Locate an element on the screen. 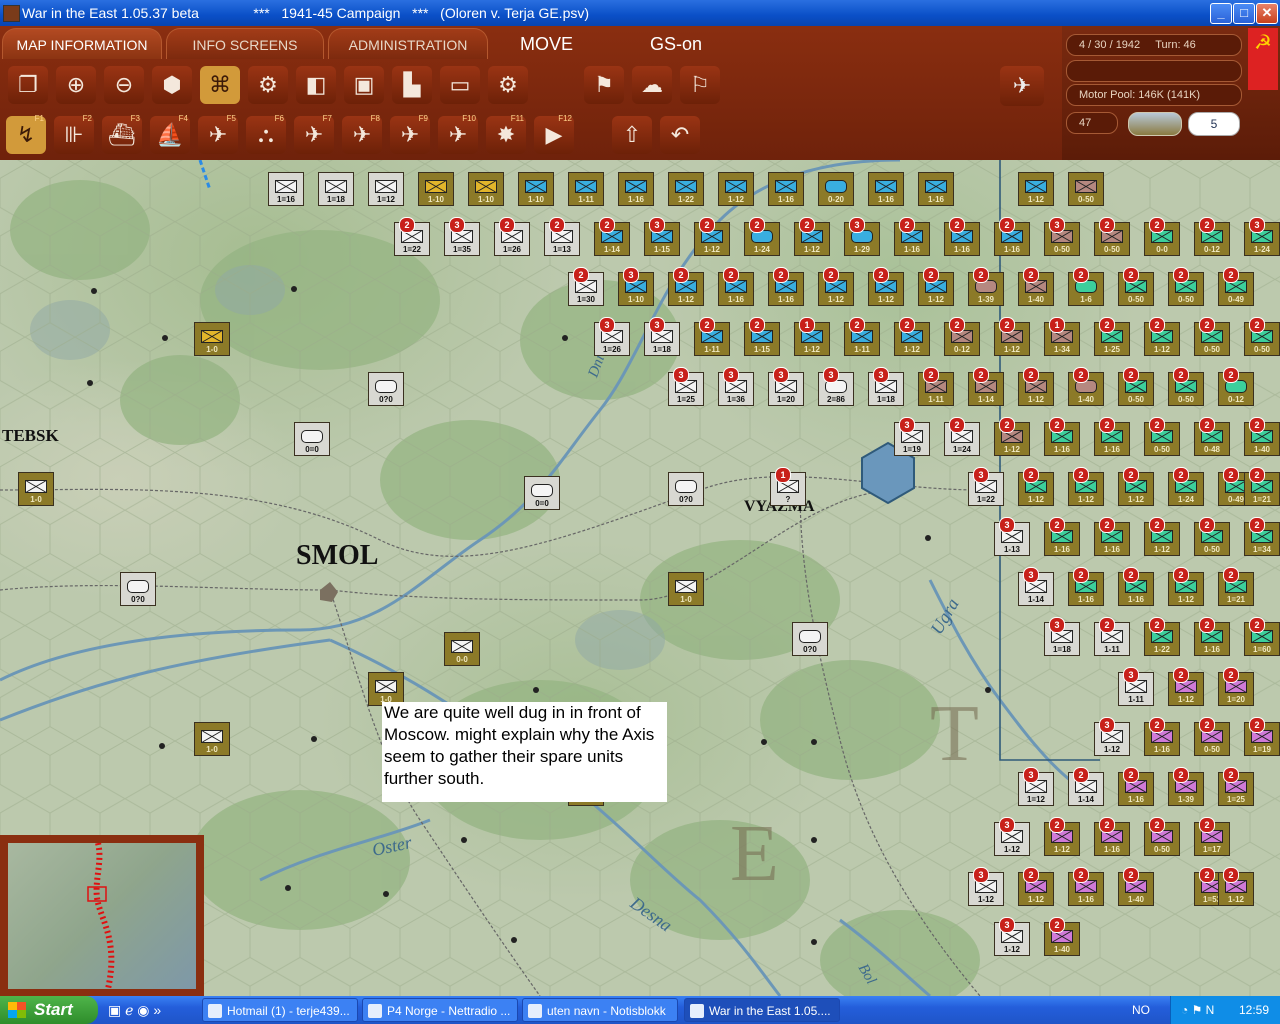  tab-map-information: MAP INFORMATION is located at coordinates (82, 43).